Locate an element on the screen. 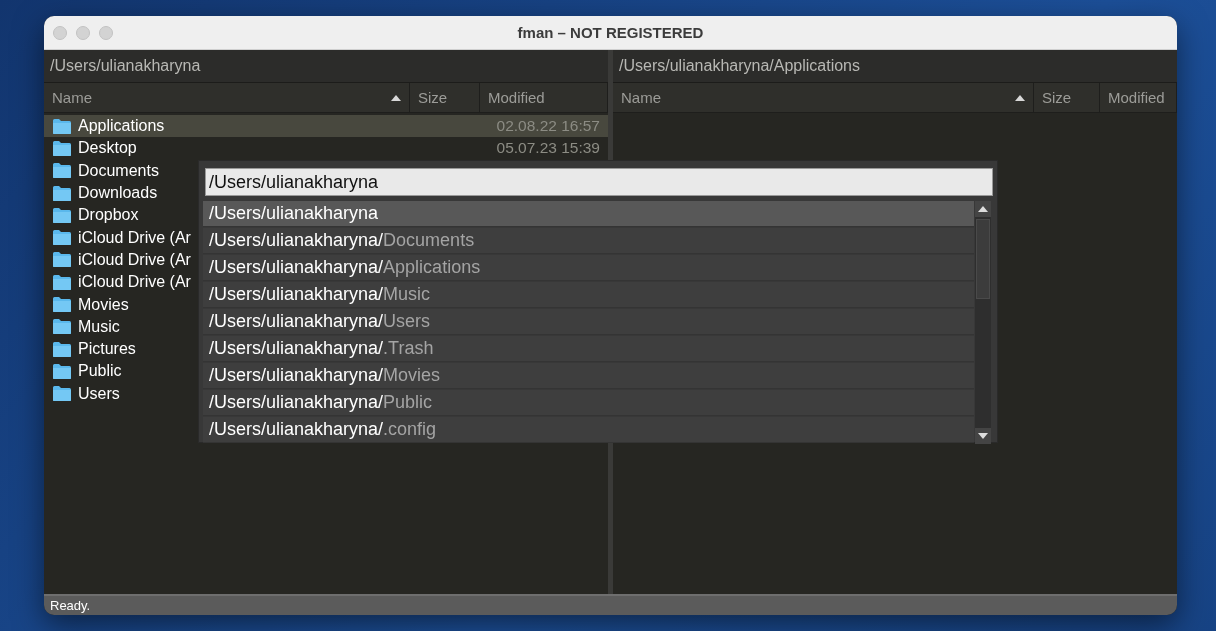 Image resolution: width=1216 pixels, height=631 pixels. status-text: Ready. is located at coordinates (70, 605).